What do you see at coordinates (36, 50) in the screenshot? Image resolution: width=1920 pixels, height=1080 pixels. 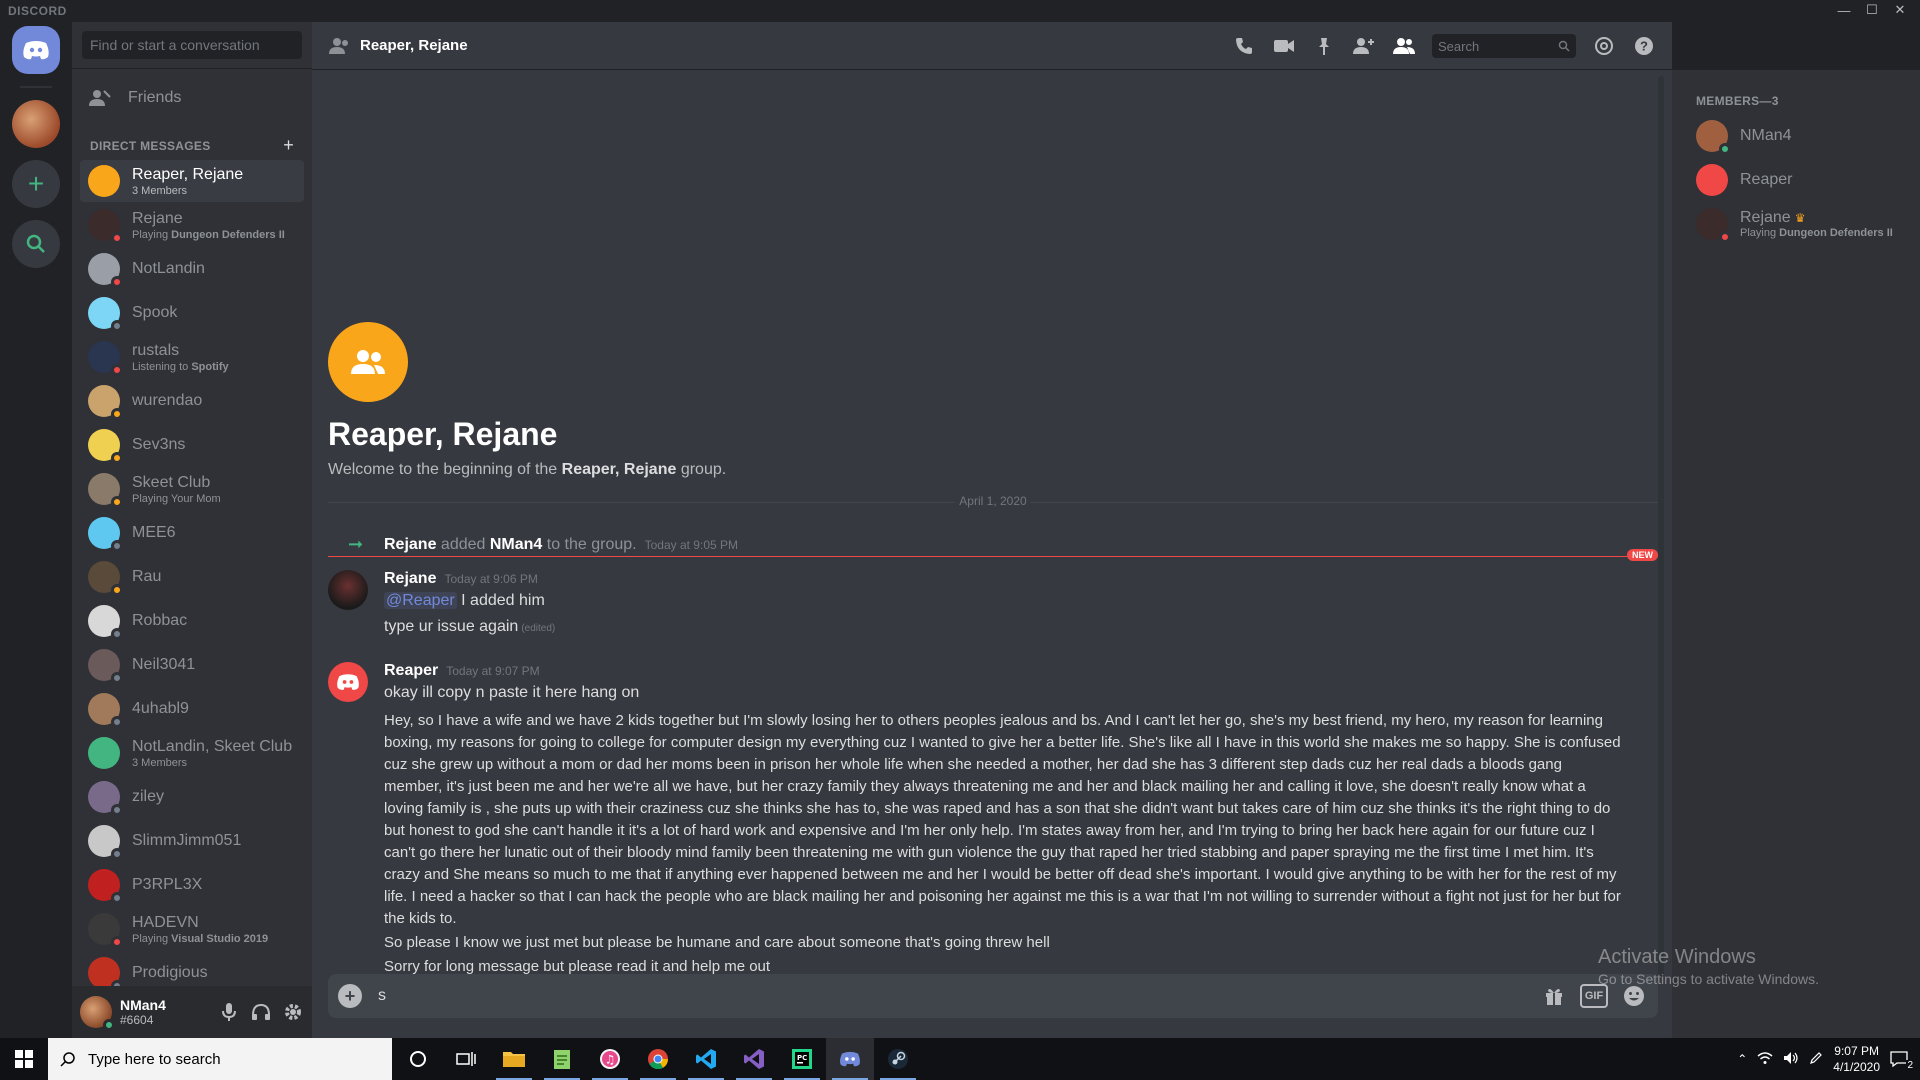 I see `home-button` at bounding box center [36, 50].